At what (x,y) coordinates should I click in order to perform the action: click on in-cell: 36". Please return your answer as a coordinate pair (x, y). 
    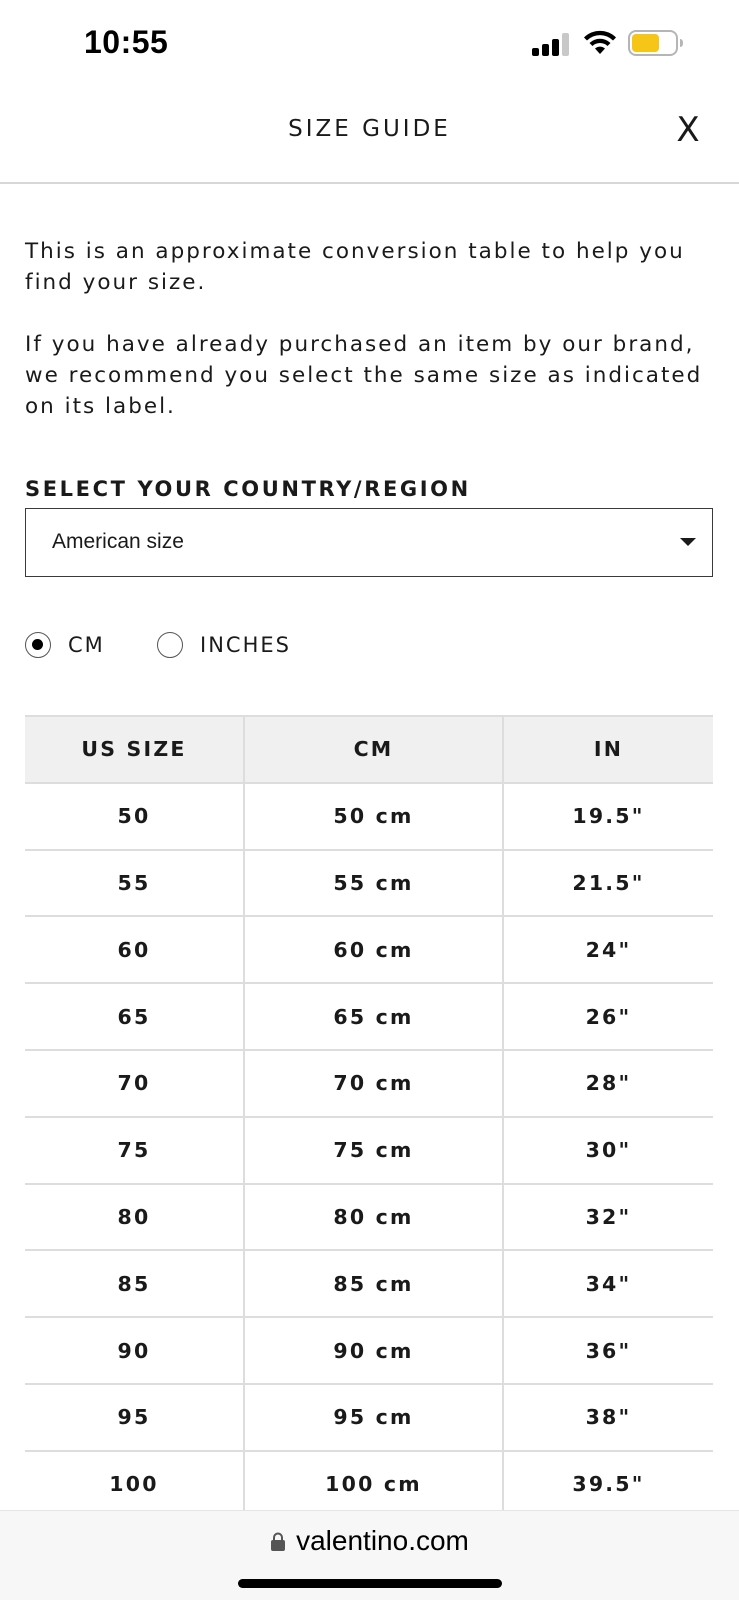
    Looking at the image, I should click on (607, 1351).